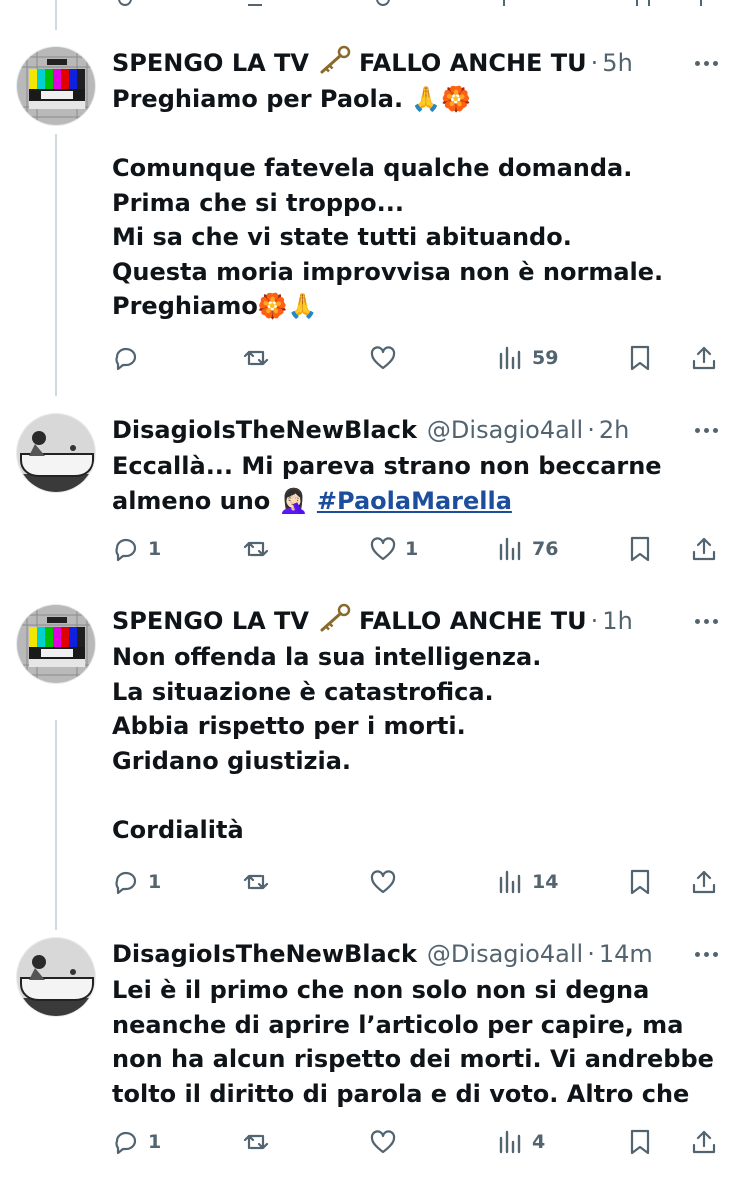  I want to click on timestamp: 5h, so click(617, 63).